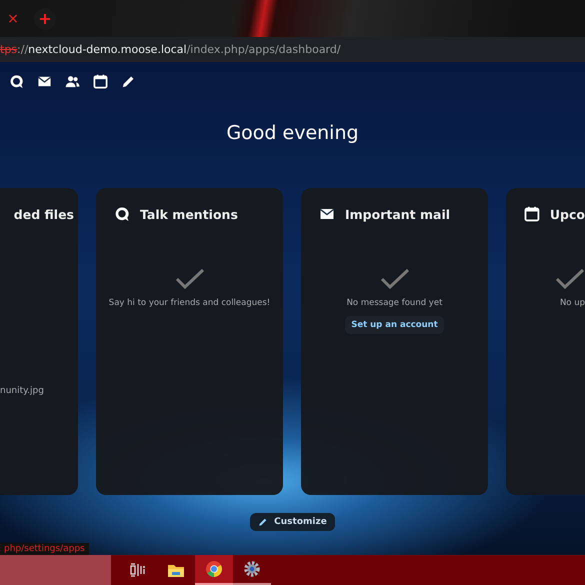 Image resolution: width=585 pixels, height=585 pixels. I want to click on folder-icon, so click(176, 570).